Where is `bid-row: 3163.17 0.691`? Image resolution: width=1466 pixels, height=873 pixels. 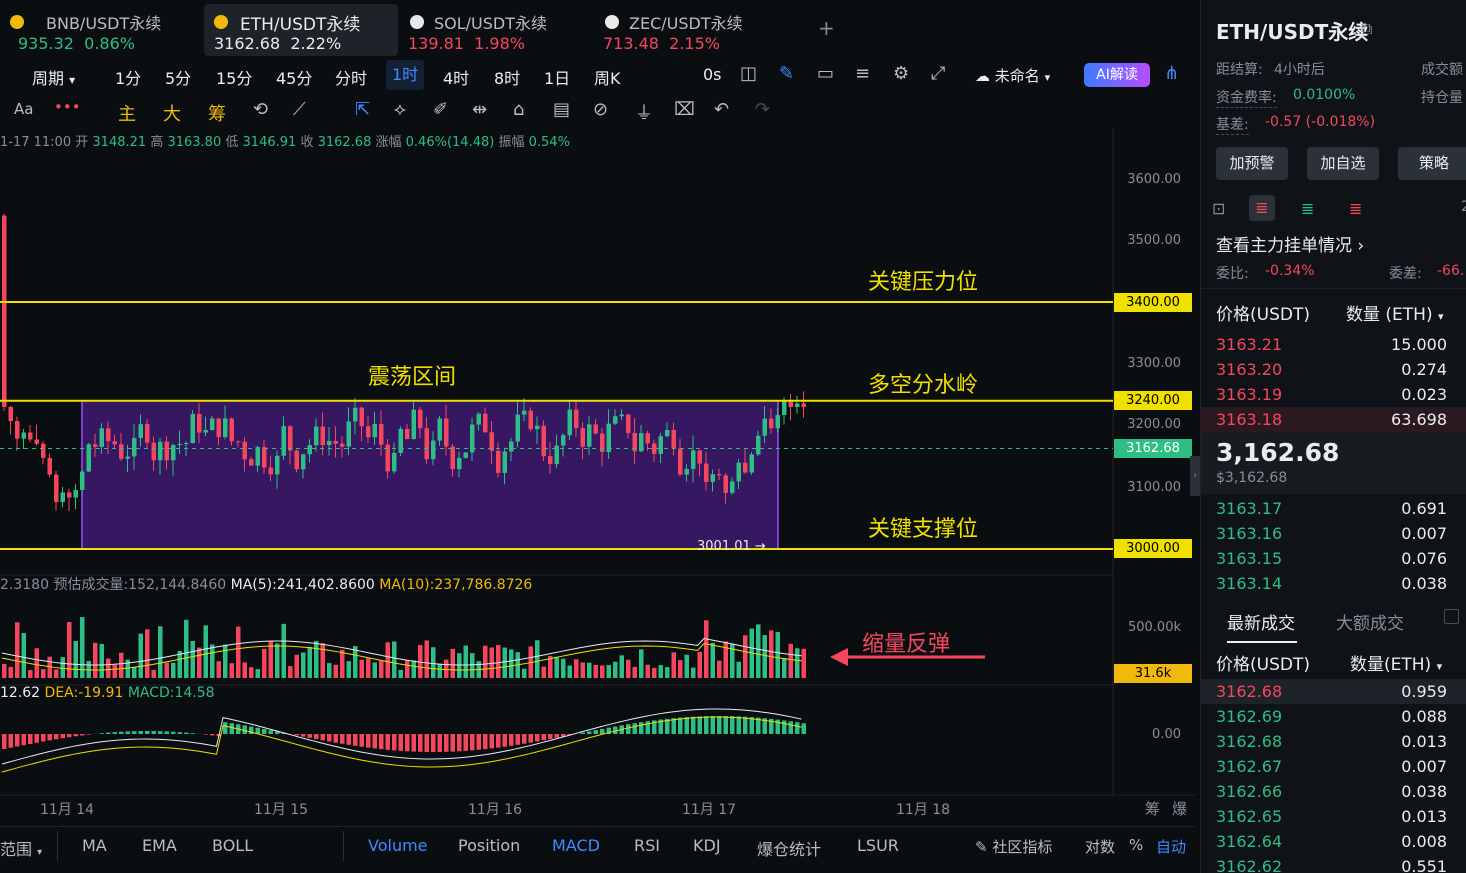
bid-row: 3163.17 0.691 is located at coordinates (1333, 508).